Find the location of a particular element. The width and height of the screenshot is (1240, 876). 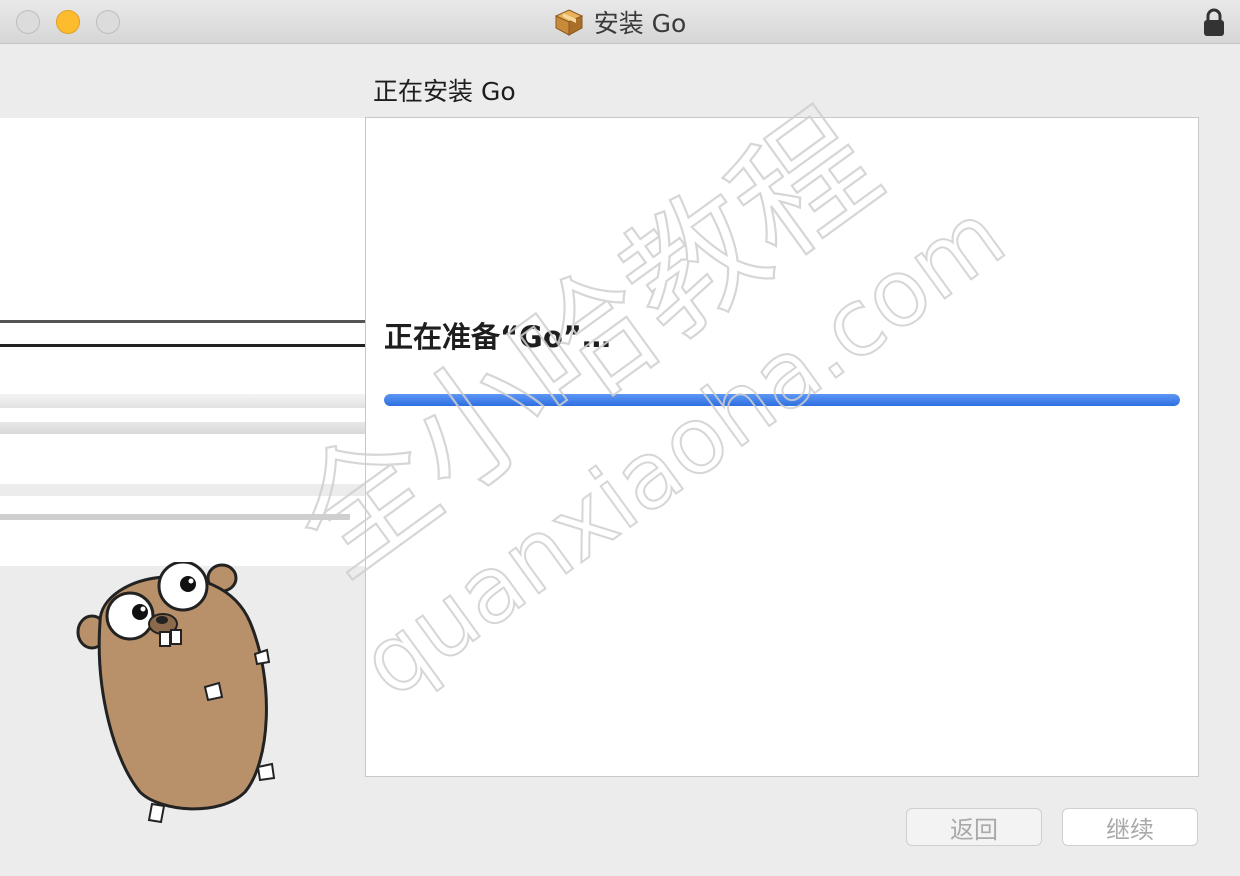

zoom-button is located at coordinates (108, 22).